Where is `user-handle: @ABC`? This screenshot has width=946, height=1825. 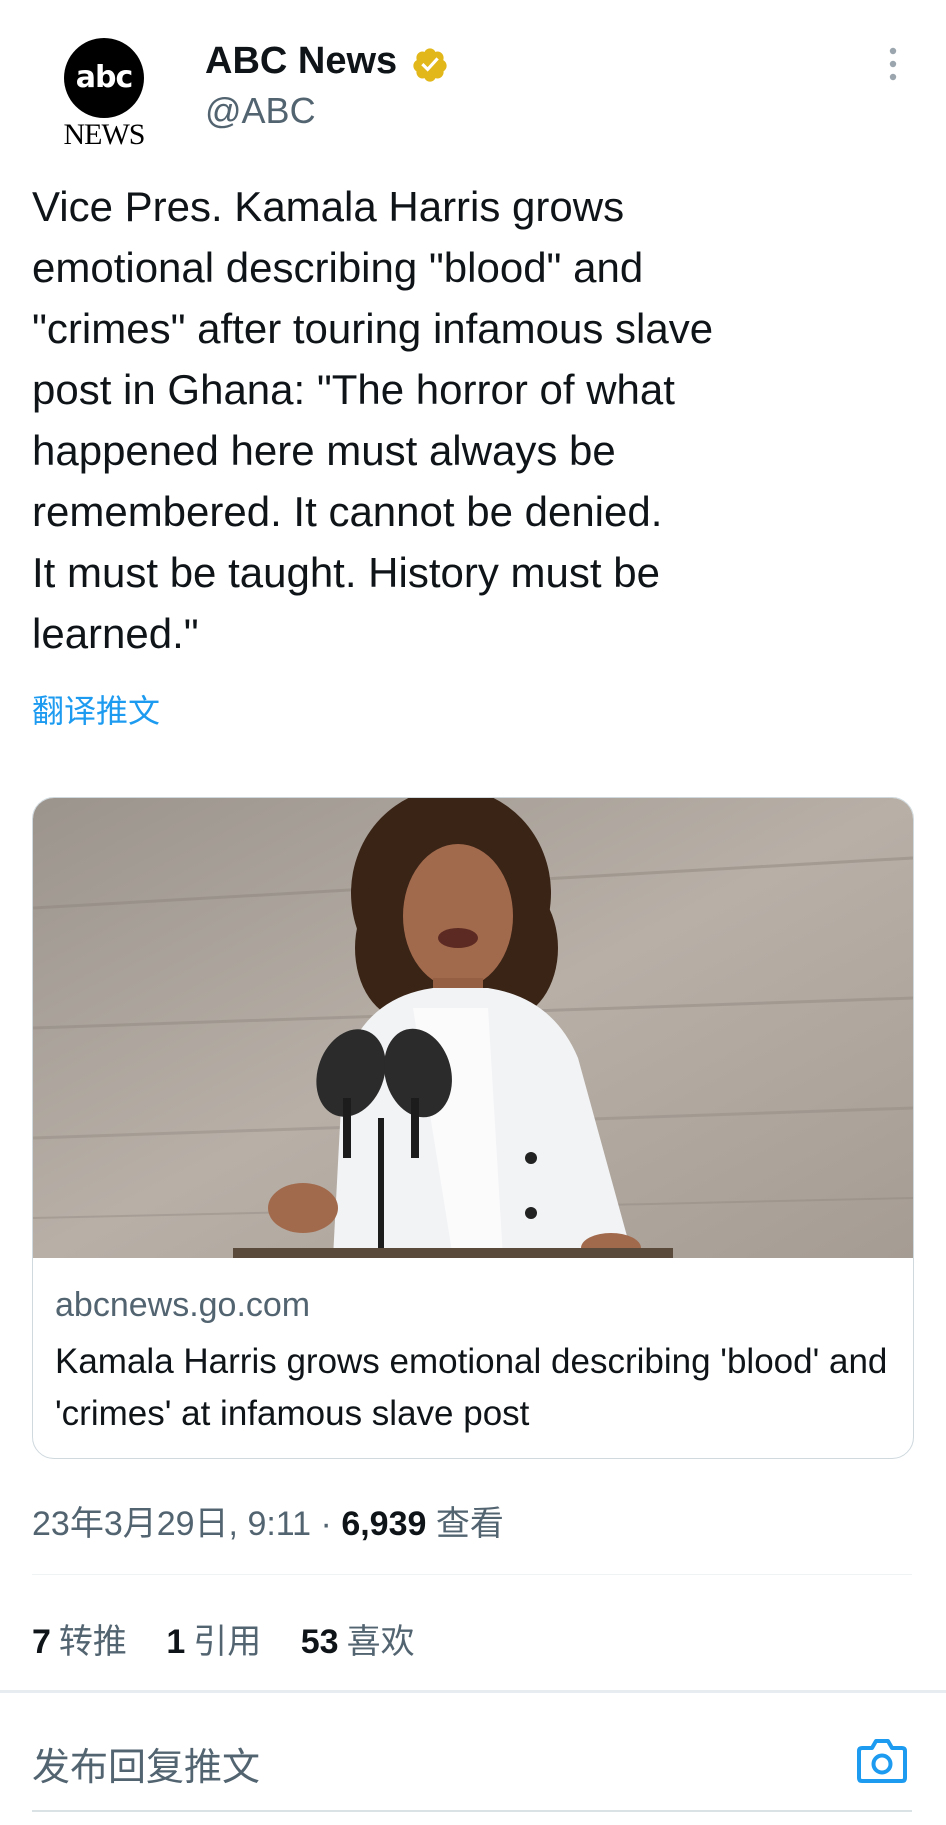
user-handle: @ABC is located at coordinates (260, 111).